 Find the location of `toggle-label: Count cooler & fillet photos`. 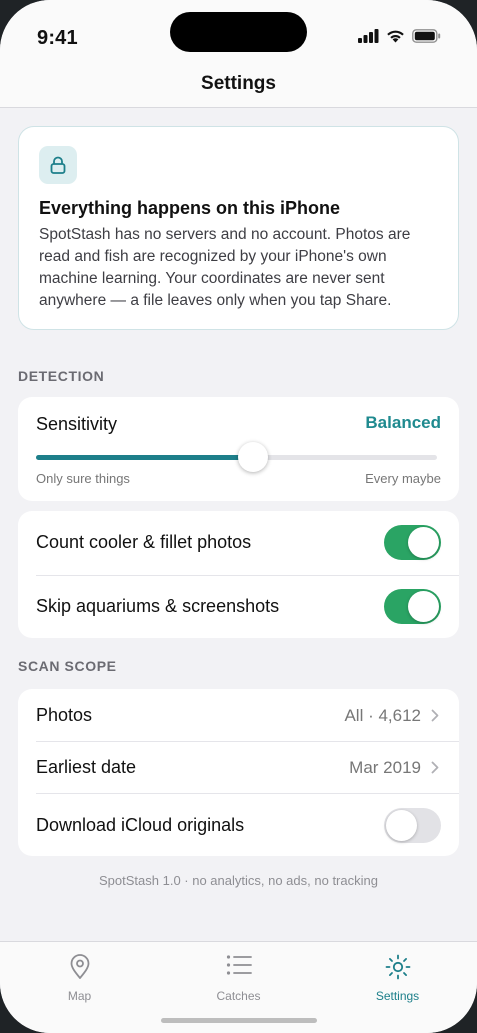

toggle-label: Count cooler & fillet photos is located at coordinates (144, 542).